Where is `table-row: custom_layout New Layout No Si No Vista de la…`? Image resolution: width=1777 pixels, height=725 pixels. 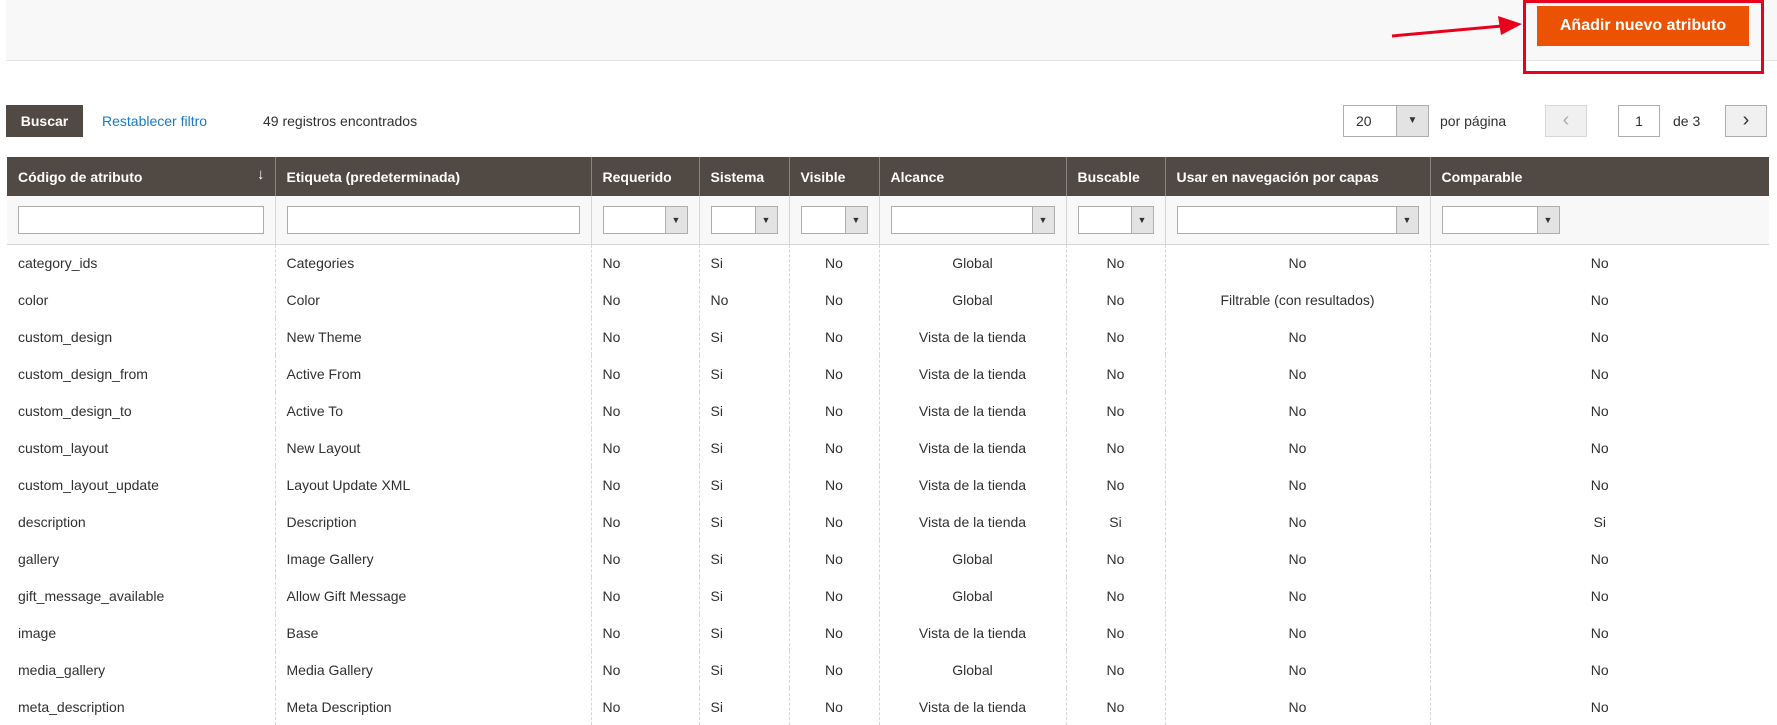 table-row: custom_layout New Layout No Si No Vista de la… is located at coordinates (888, 447).